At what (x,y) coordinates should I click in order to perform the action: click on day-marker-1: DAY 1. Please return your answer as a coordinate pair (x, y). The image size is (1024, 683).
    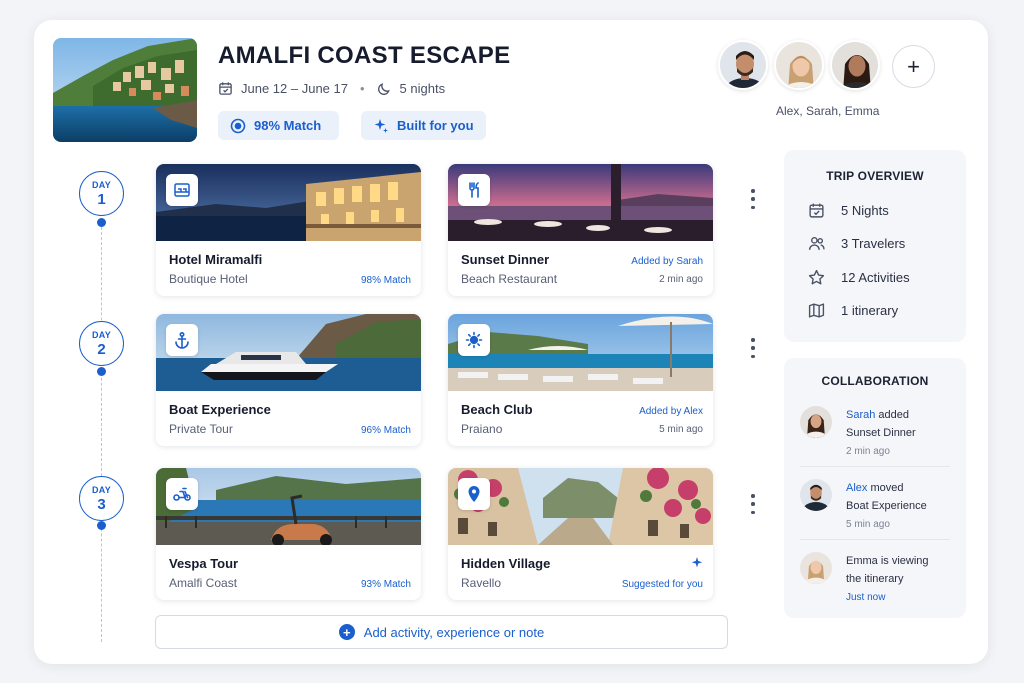
    Looking at the image, I should click on (101, 193).